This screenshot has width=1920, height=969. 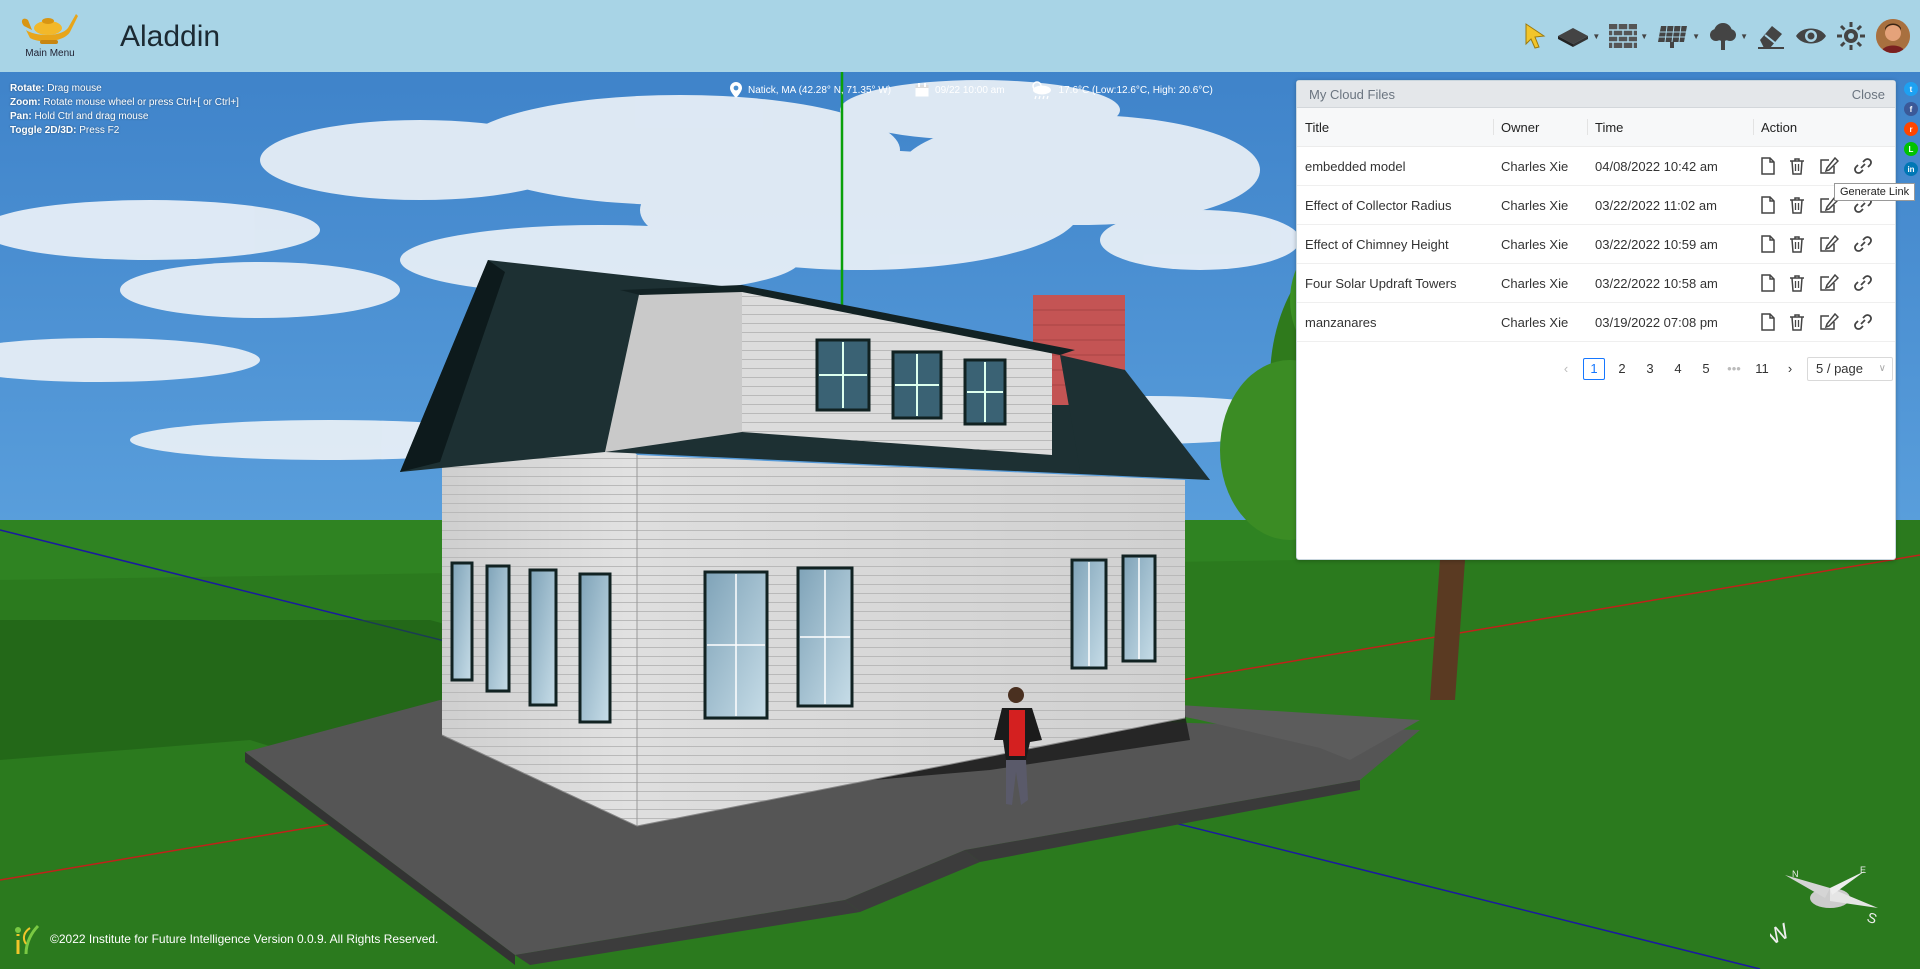 I want to click on panel-header: My Cloud Files Close, so click(x=1596, y=94).